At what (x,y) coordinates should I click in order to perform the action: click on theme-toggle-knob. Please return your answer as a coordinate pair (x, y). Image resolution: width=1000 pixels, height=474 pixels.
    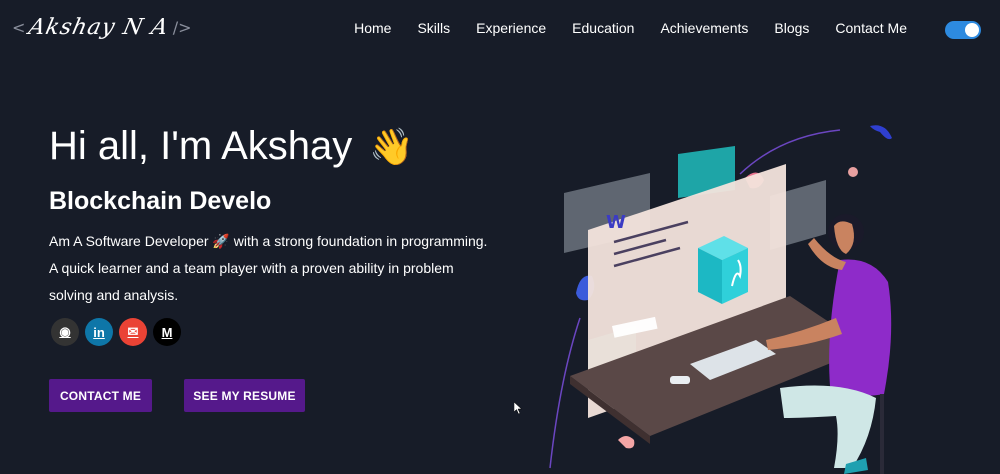
    Looking at the image, I should click on (972, 30).